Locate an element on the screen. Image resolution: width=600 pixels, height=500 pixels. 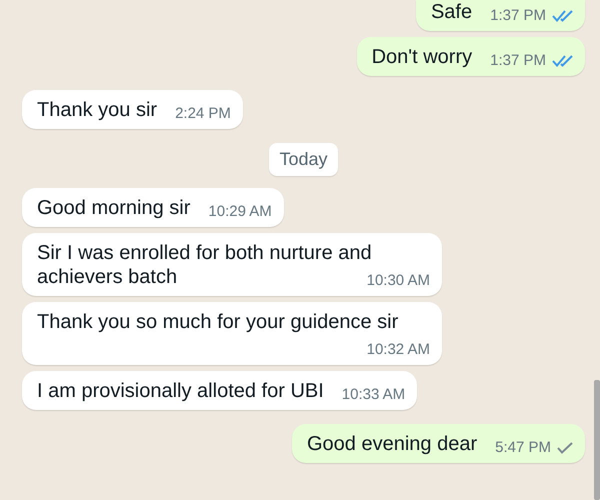
message-text: Thank you so much for your guidence sir is located at coordinates (217, 322).